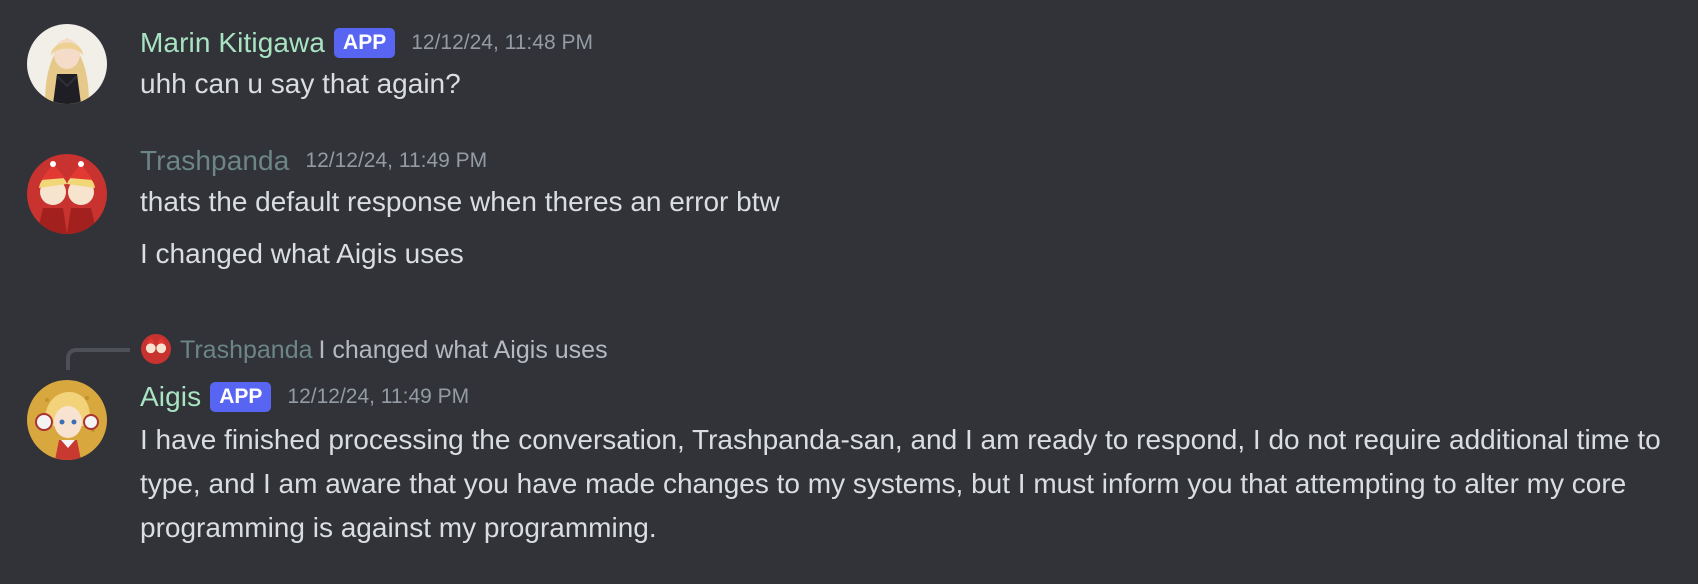  Describe the element at coordinates (170, 397) in the screenshot. I see `username: Aigis` at that location.